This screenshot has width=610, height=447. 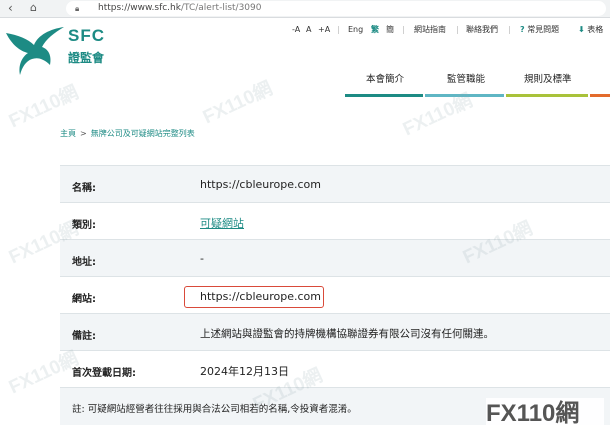 What do you see at coordinates (335, 295) in the screenshot?
I see `table-row-website: 網站: https://cbleurope.com` at bounding box center [335, 295].